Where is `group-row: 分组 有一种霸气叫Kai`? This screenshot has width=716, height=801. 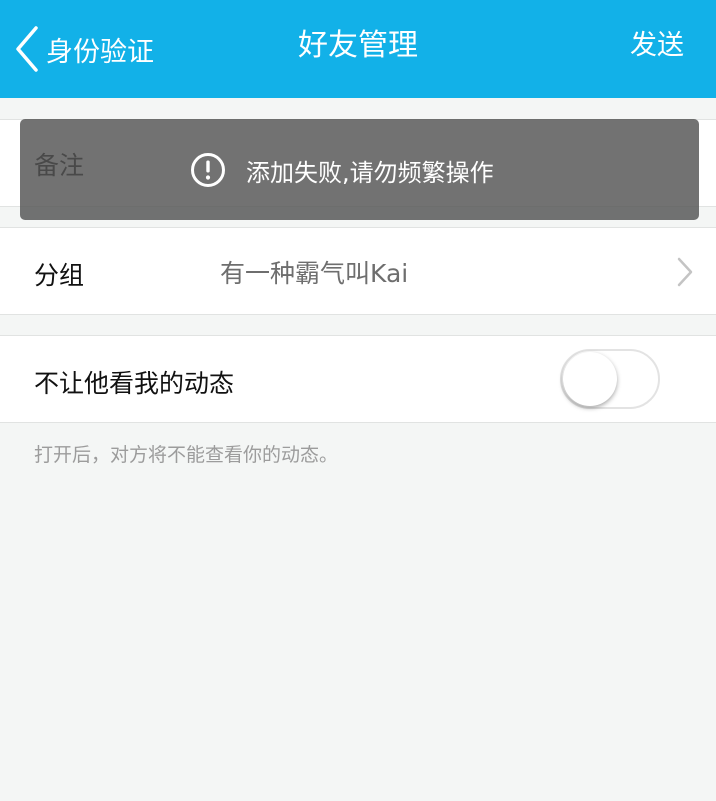 group-row: 分组 有一种霸气叫Kai is located at coordinates (358, 271).